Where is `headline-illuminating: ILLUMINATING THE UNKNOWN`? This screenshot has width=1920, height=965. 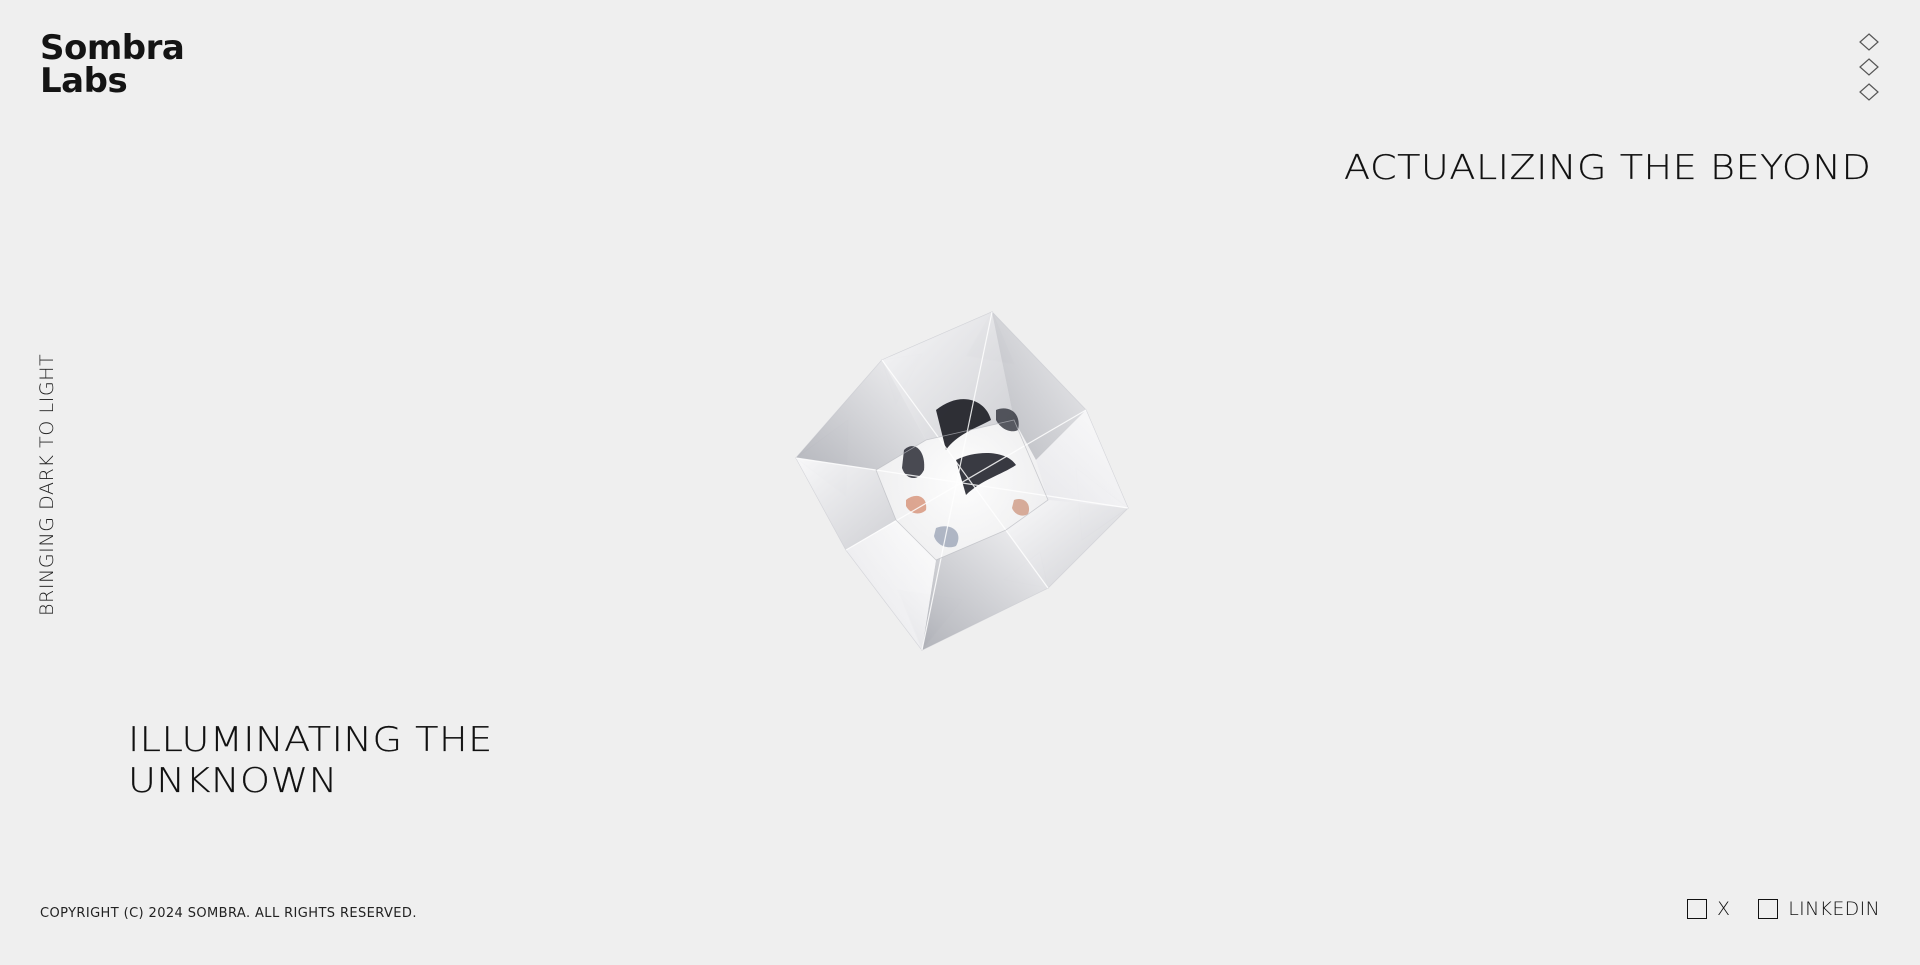
headline-illuminating: ILLUMINATING THE UNKNOWN is located at coordinates (310, 761).